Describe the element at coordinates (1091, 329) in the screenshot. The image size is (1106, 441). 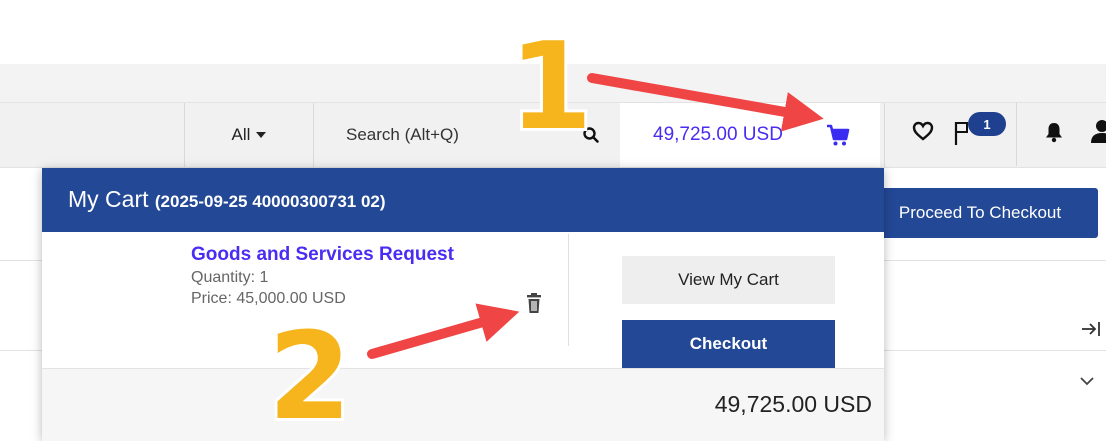
I see `collapse-panel-icon` at that location.